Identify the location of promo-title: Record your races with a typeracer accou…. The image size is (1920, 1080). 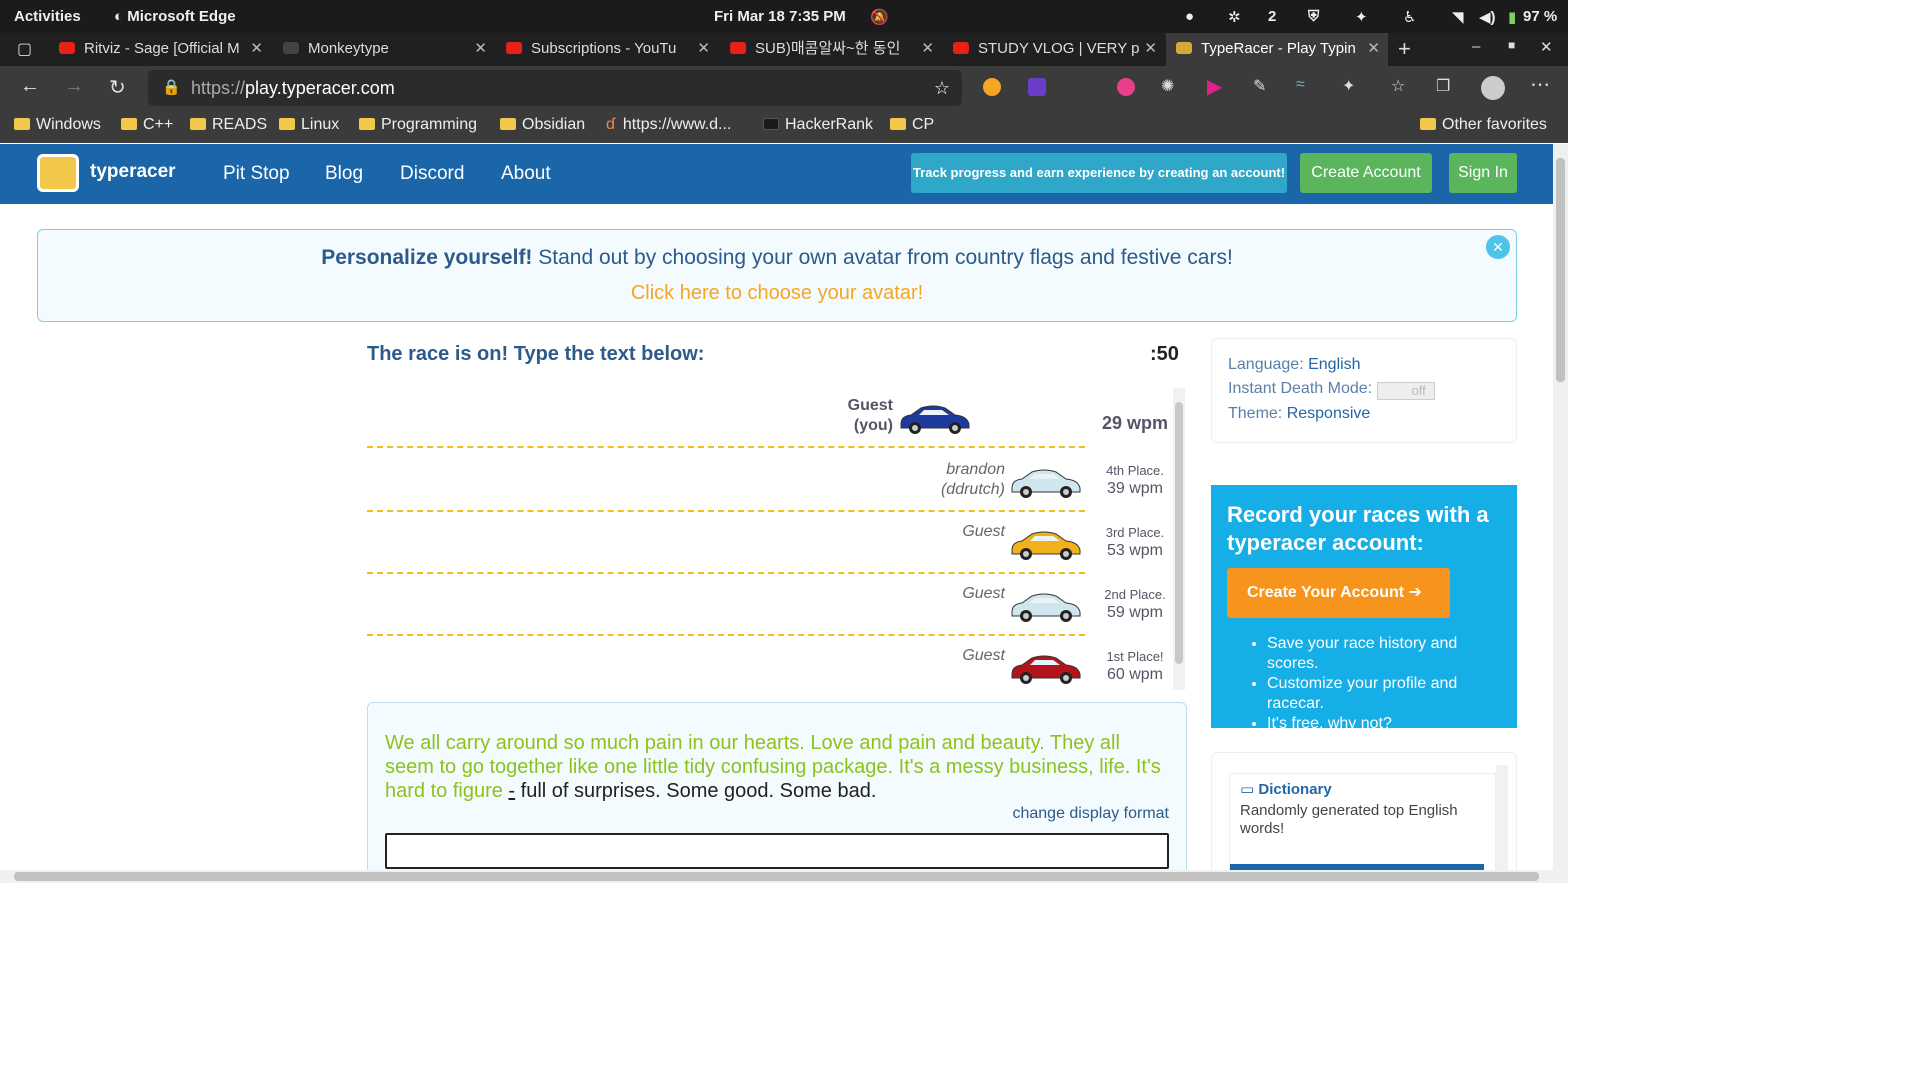
(1358, 528).